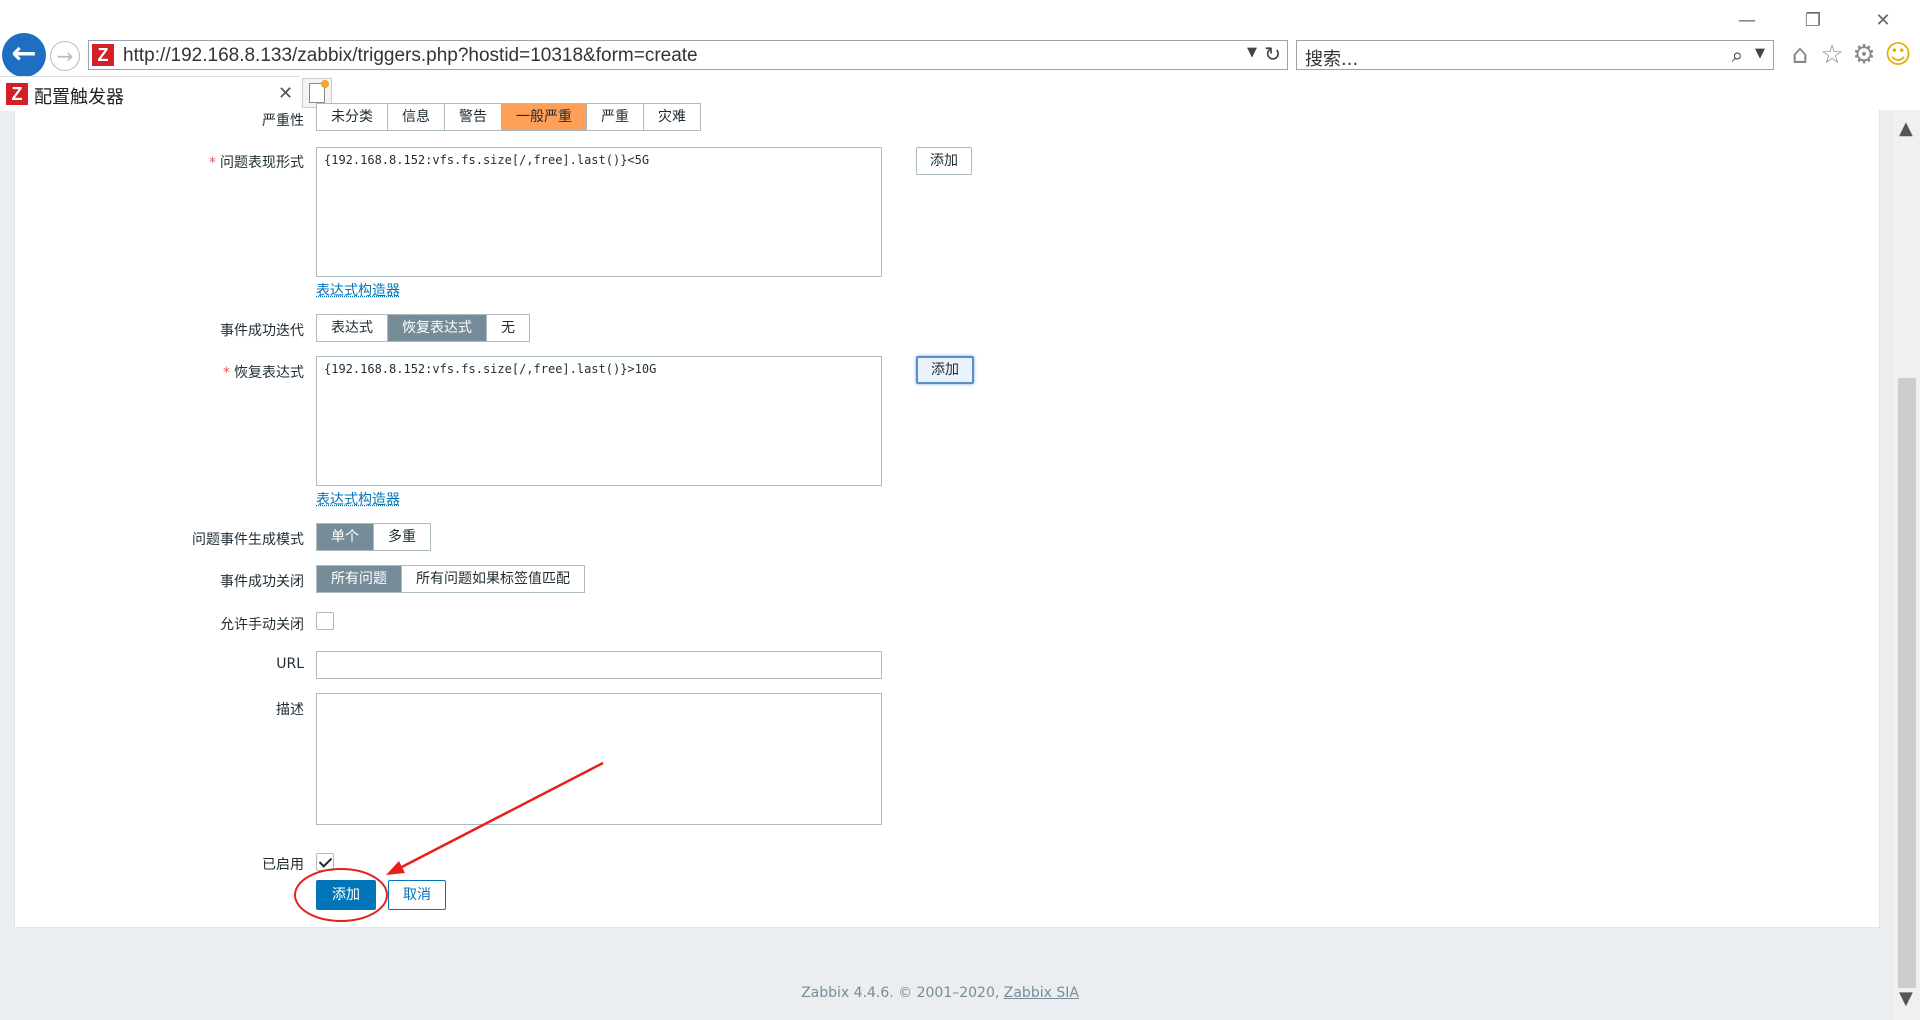 Image resolution: width=1920 pixels, height=1020 pixels. Describe the element at coordinates (24, 55) in the screenshot. I see `back-button: ←` at that location.